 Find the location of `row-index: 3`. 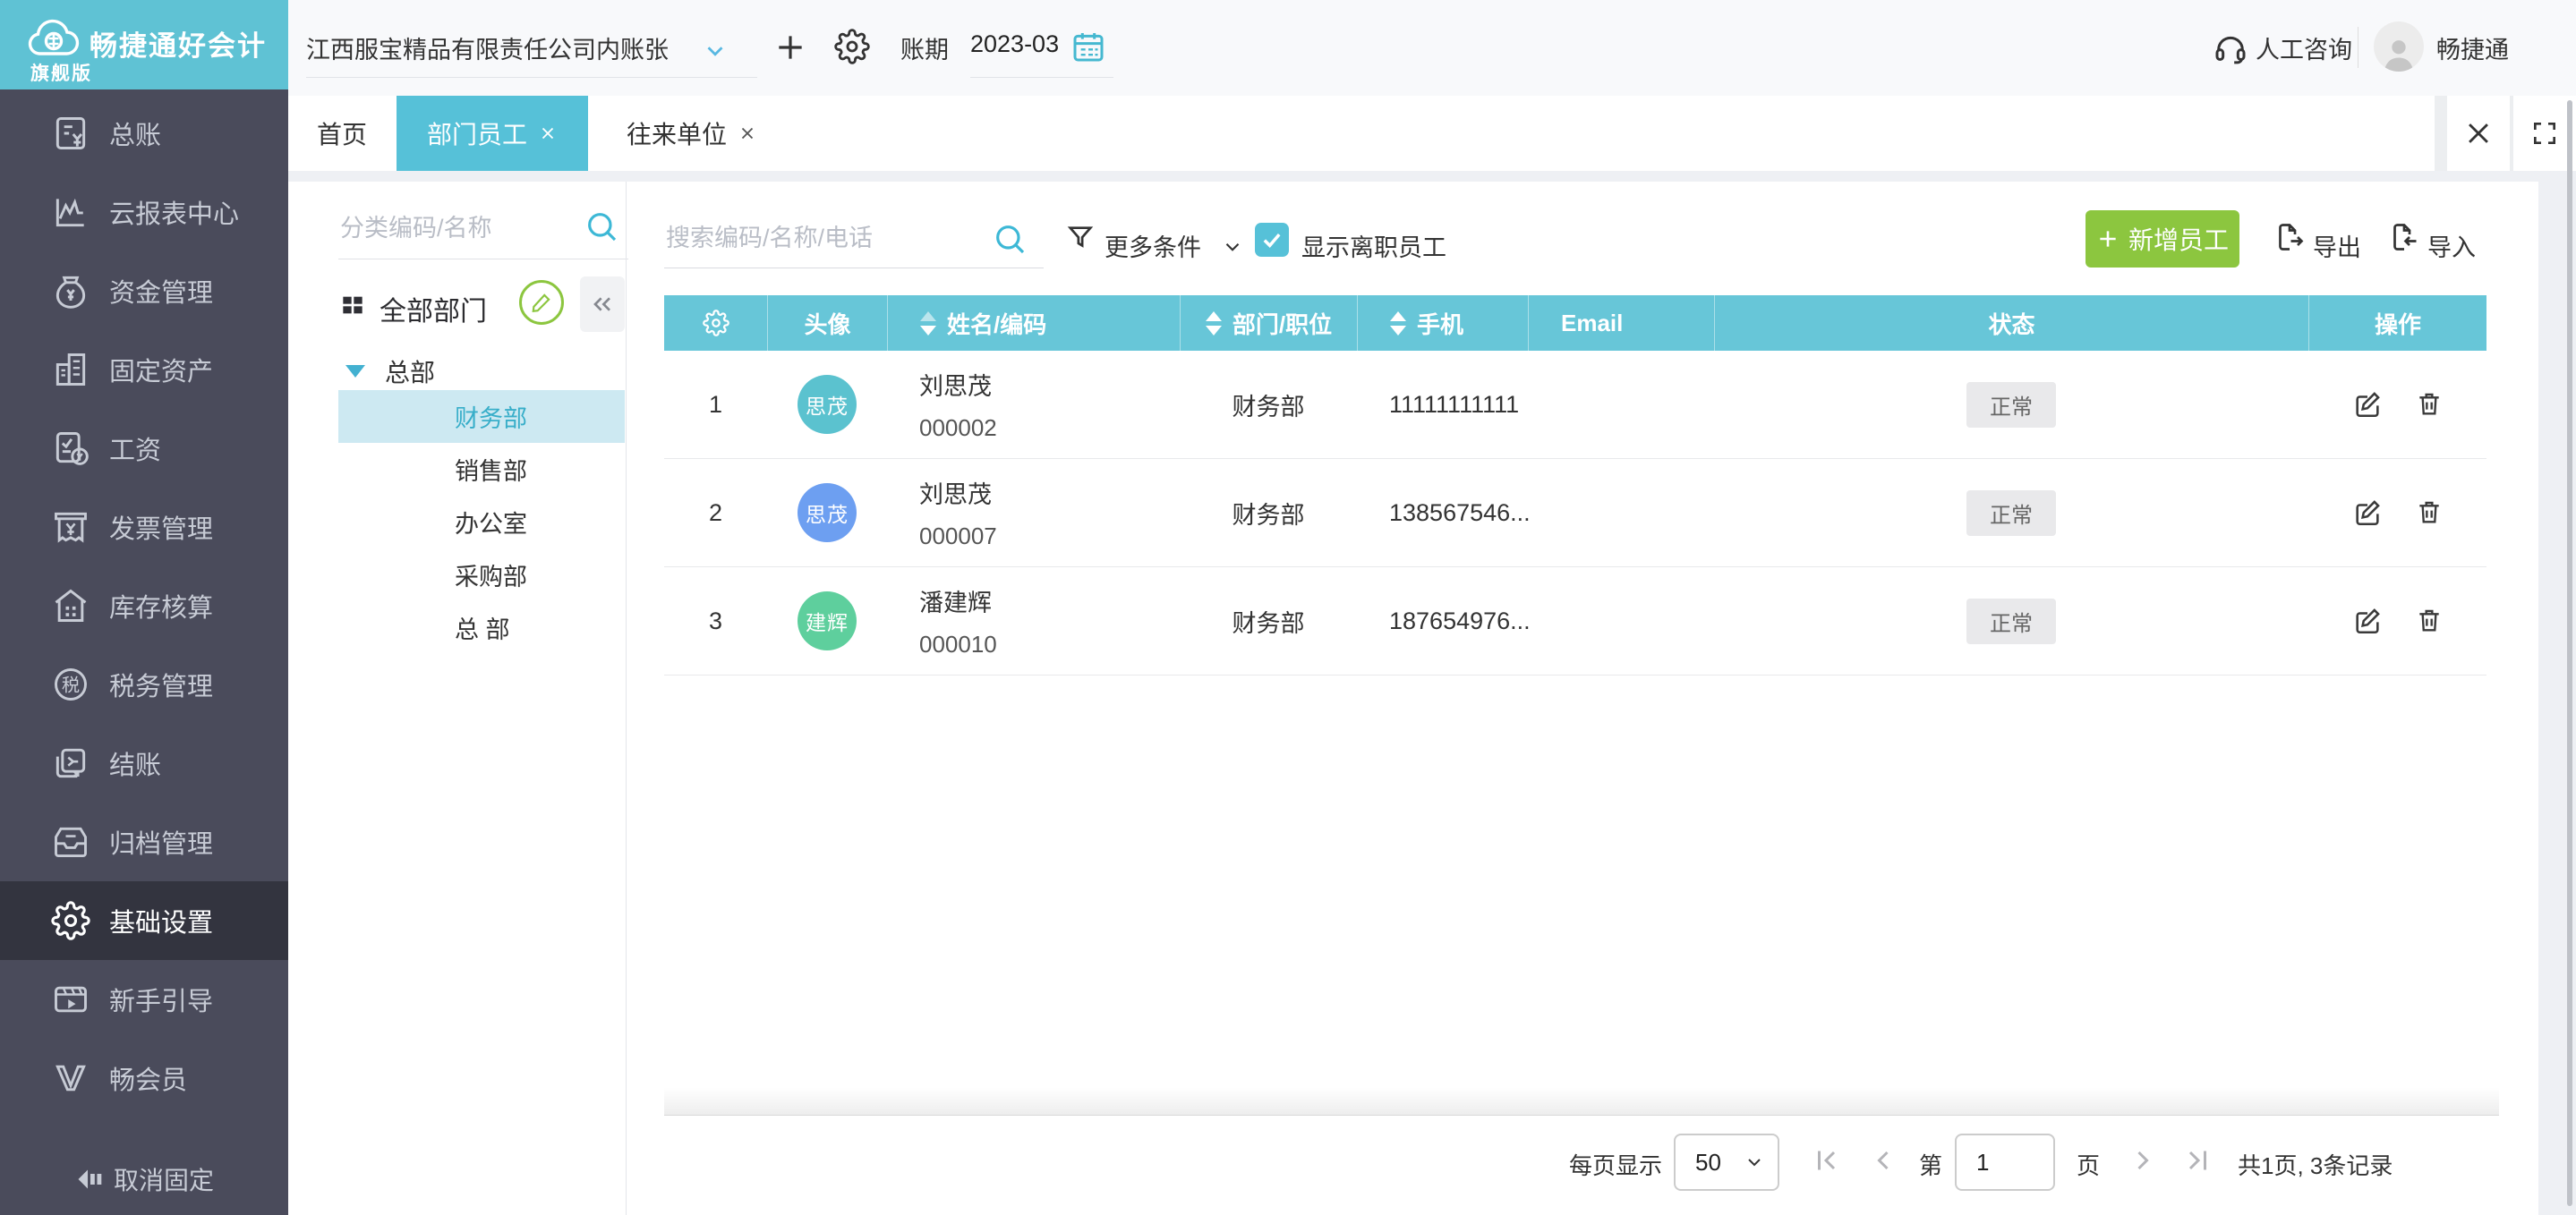

row-index: 3 is located at coordinates (715, 621).